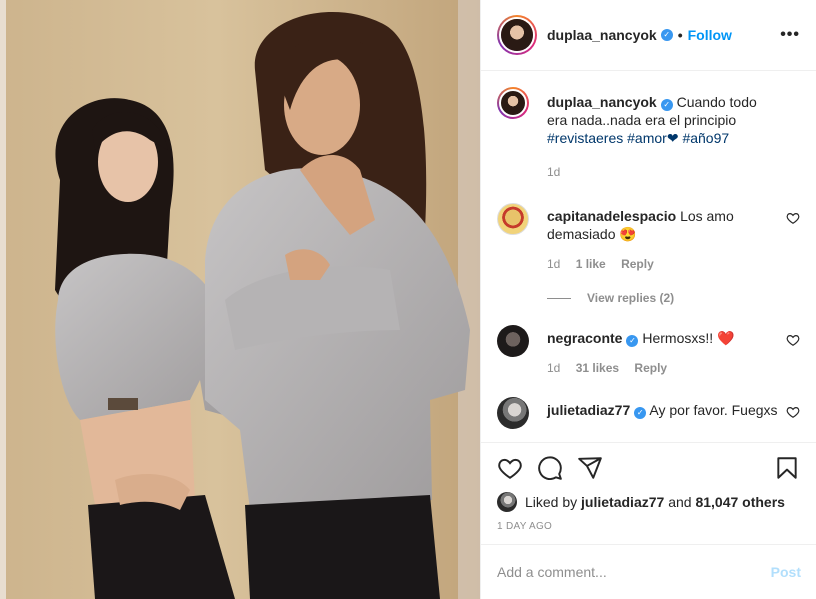 This screenshot has height=599, width=816. Describe the element at coordinates (591, 264) in the screenshot. I see `comment-likes: 1 like` at that location.